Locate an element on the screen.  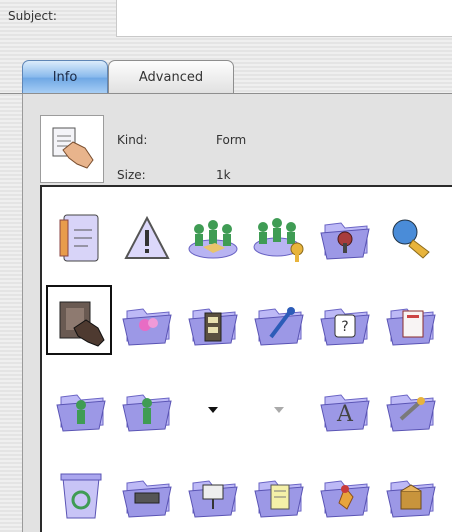
icon-option-folder-user is located at coordinates (81, 410).